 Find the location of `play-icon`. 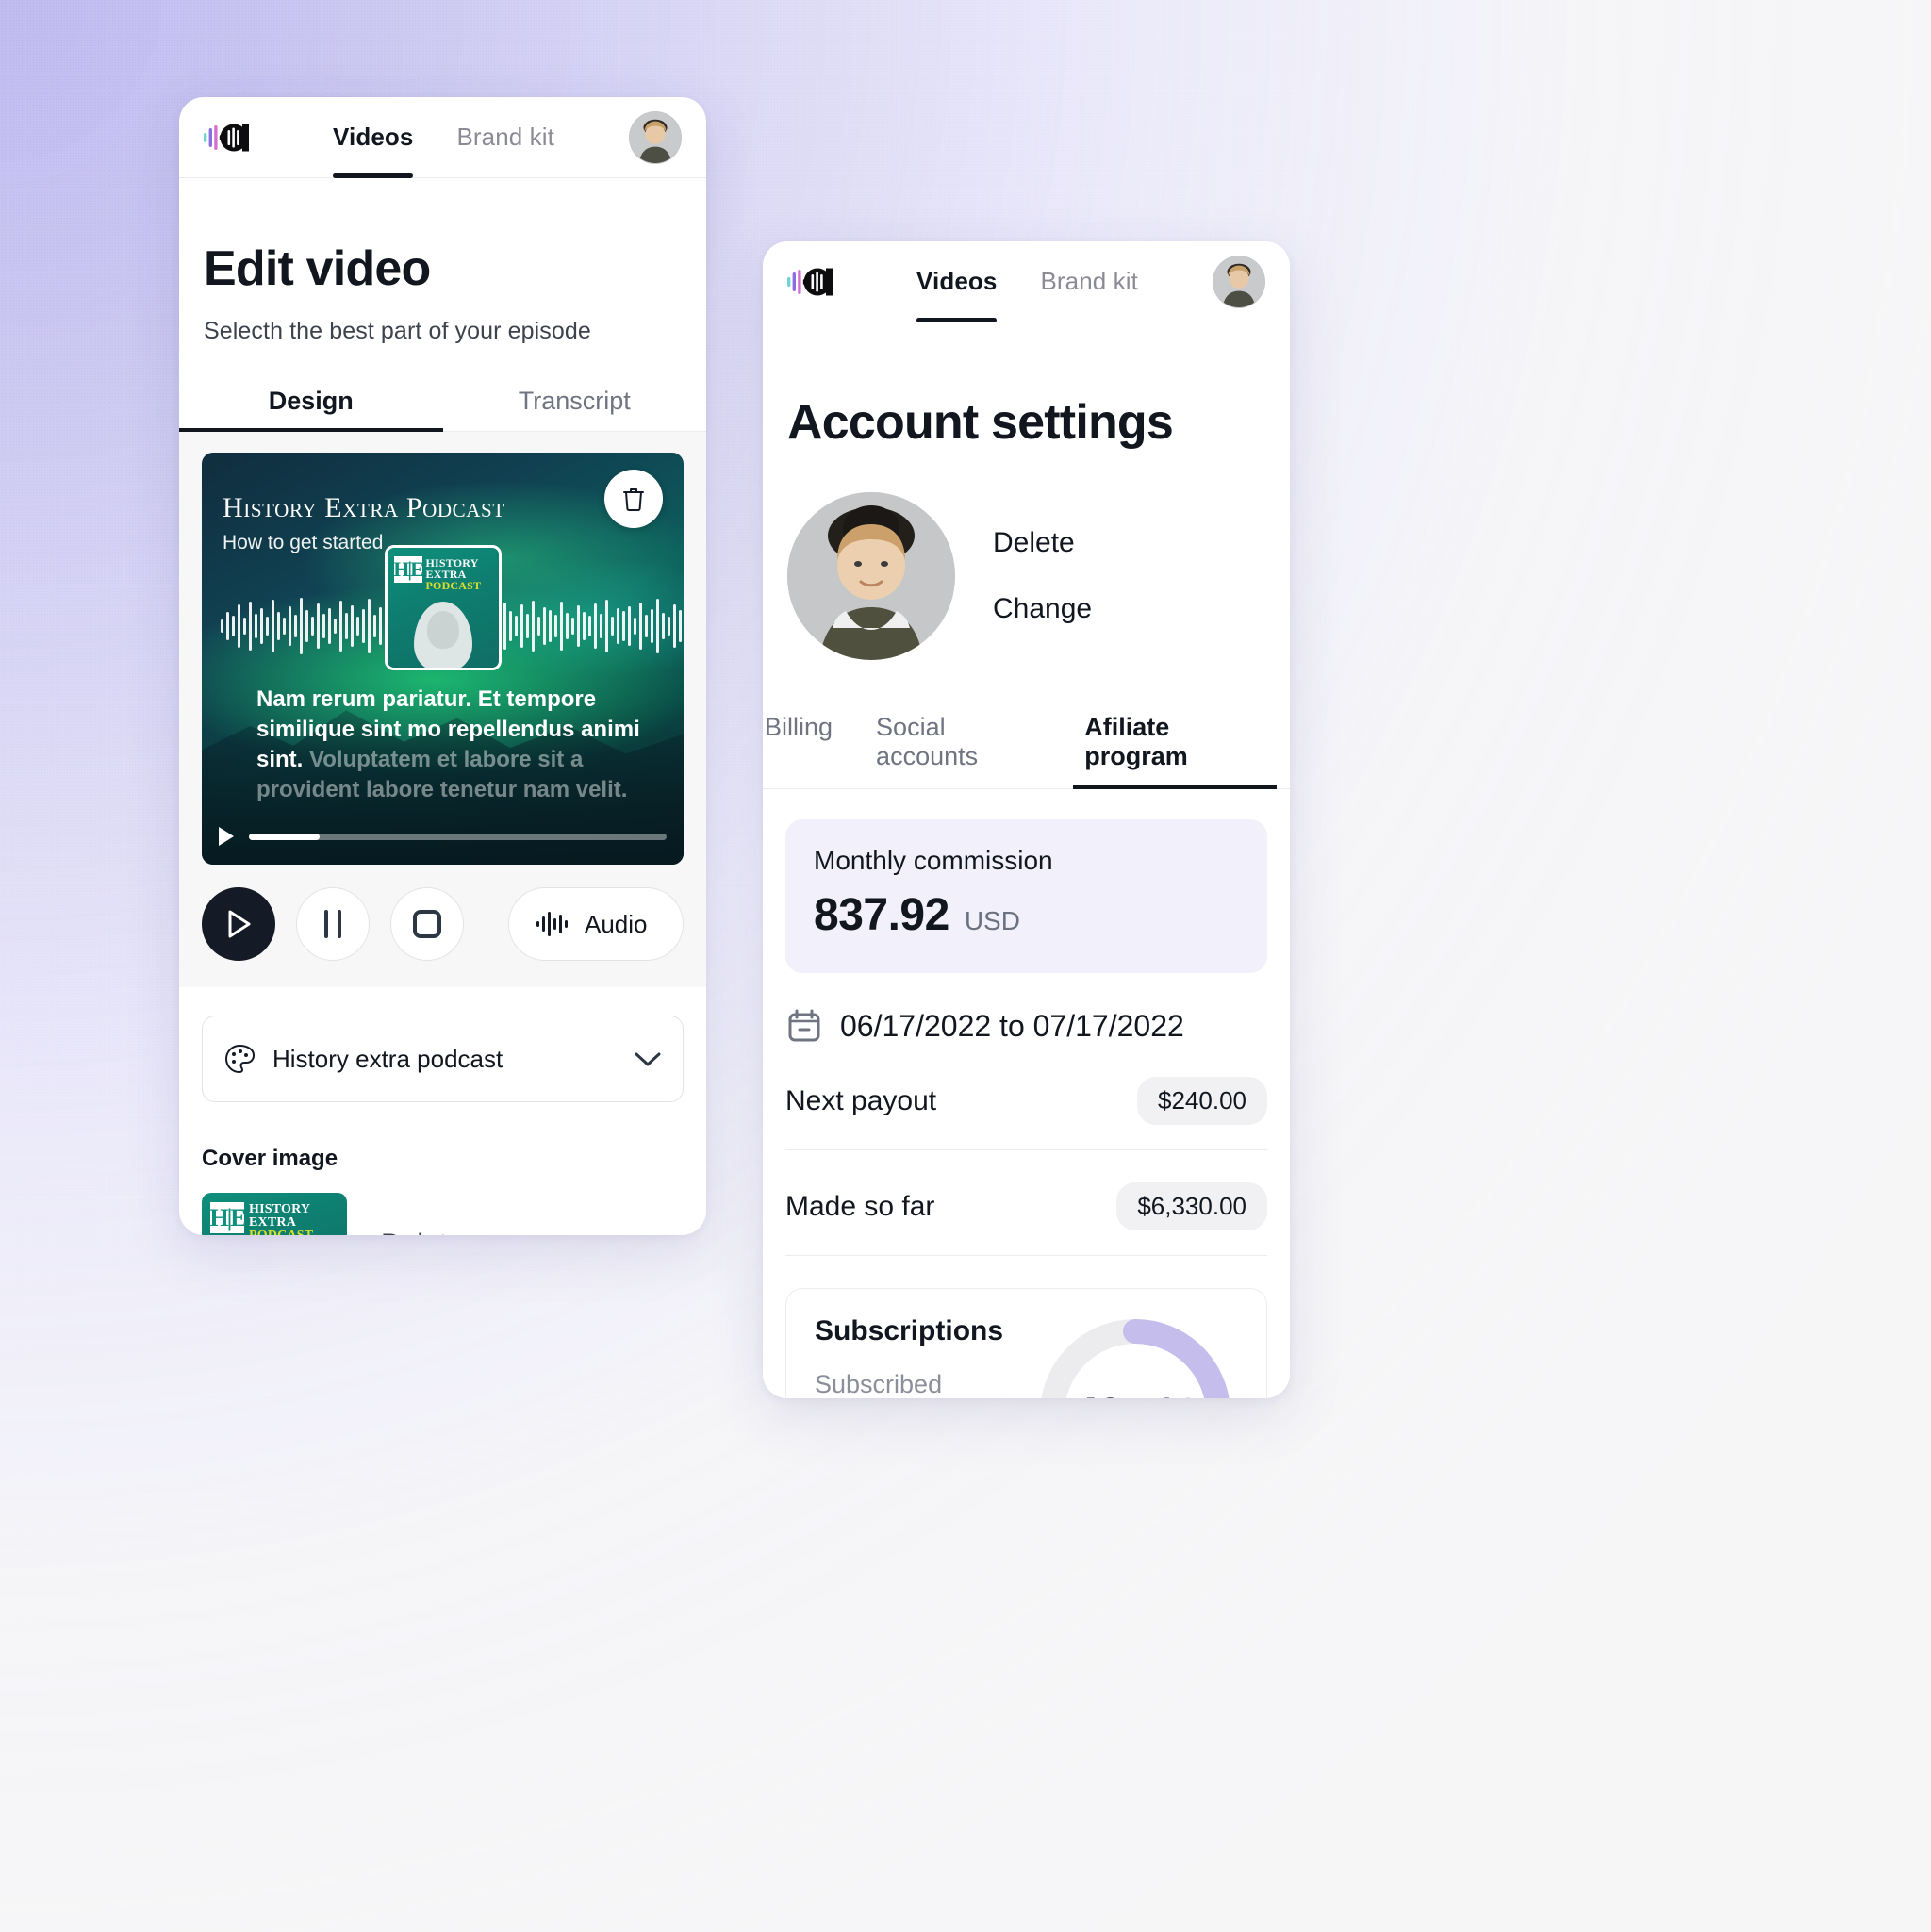

play-icon is located at coordinates (226, 836).